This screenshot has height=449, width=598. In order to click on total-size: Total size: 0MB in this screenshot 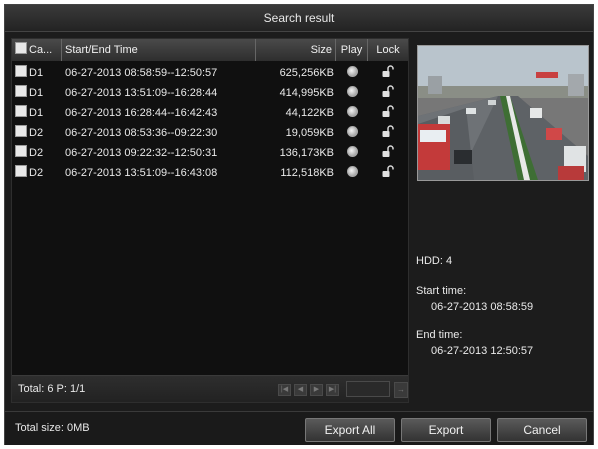, I will do `click(52, 428)`.